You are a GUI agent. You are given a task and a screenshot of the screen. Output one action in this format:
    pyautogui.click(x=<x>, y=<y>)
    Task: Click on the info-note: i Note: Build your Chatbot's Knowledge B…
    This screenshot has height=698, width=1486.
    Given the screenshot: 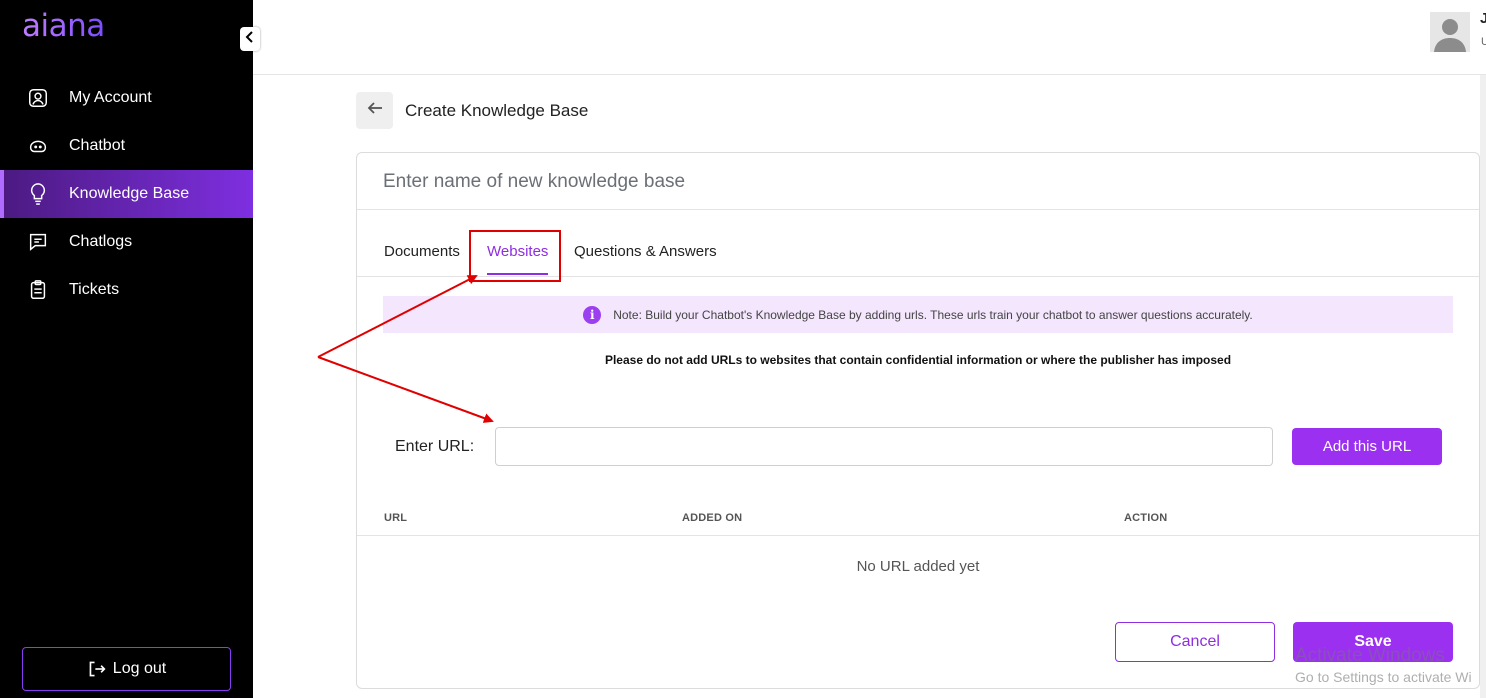 What is the action you would take?
    pyautogui.click(x=918, y=314)
    